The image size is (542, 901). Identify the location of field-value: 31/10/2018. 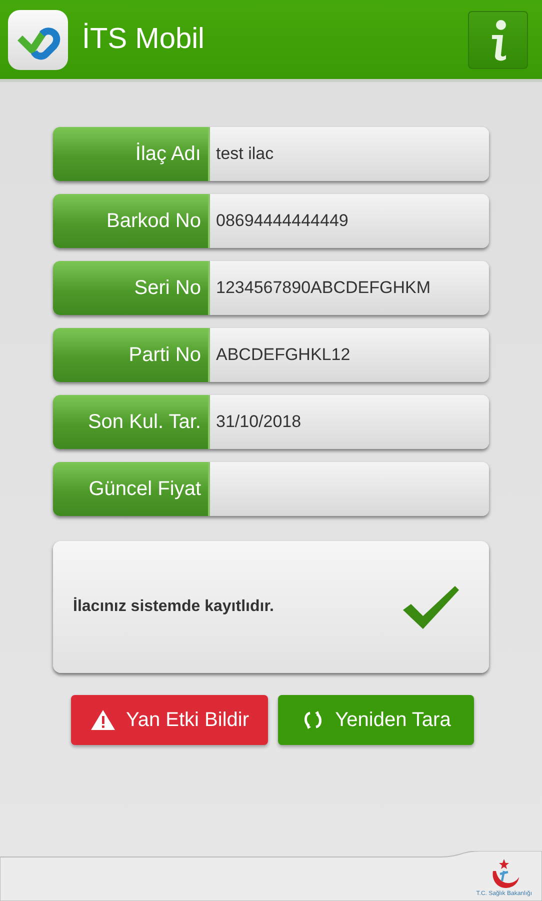
(348, 422).